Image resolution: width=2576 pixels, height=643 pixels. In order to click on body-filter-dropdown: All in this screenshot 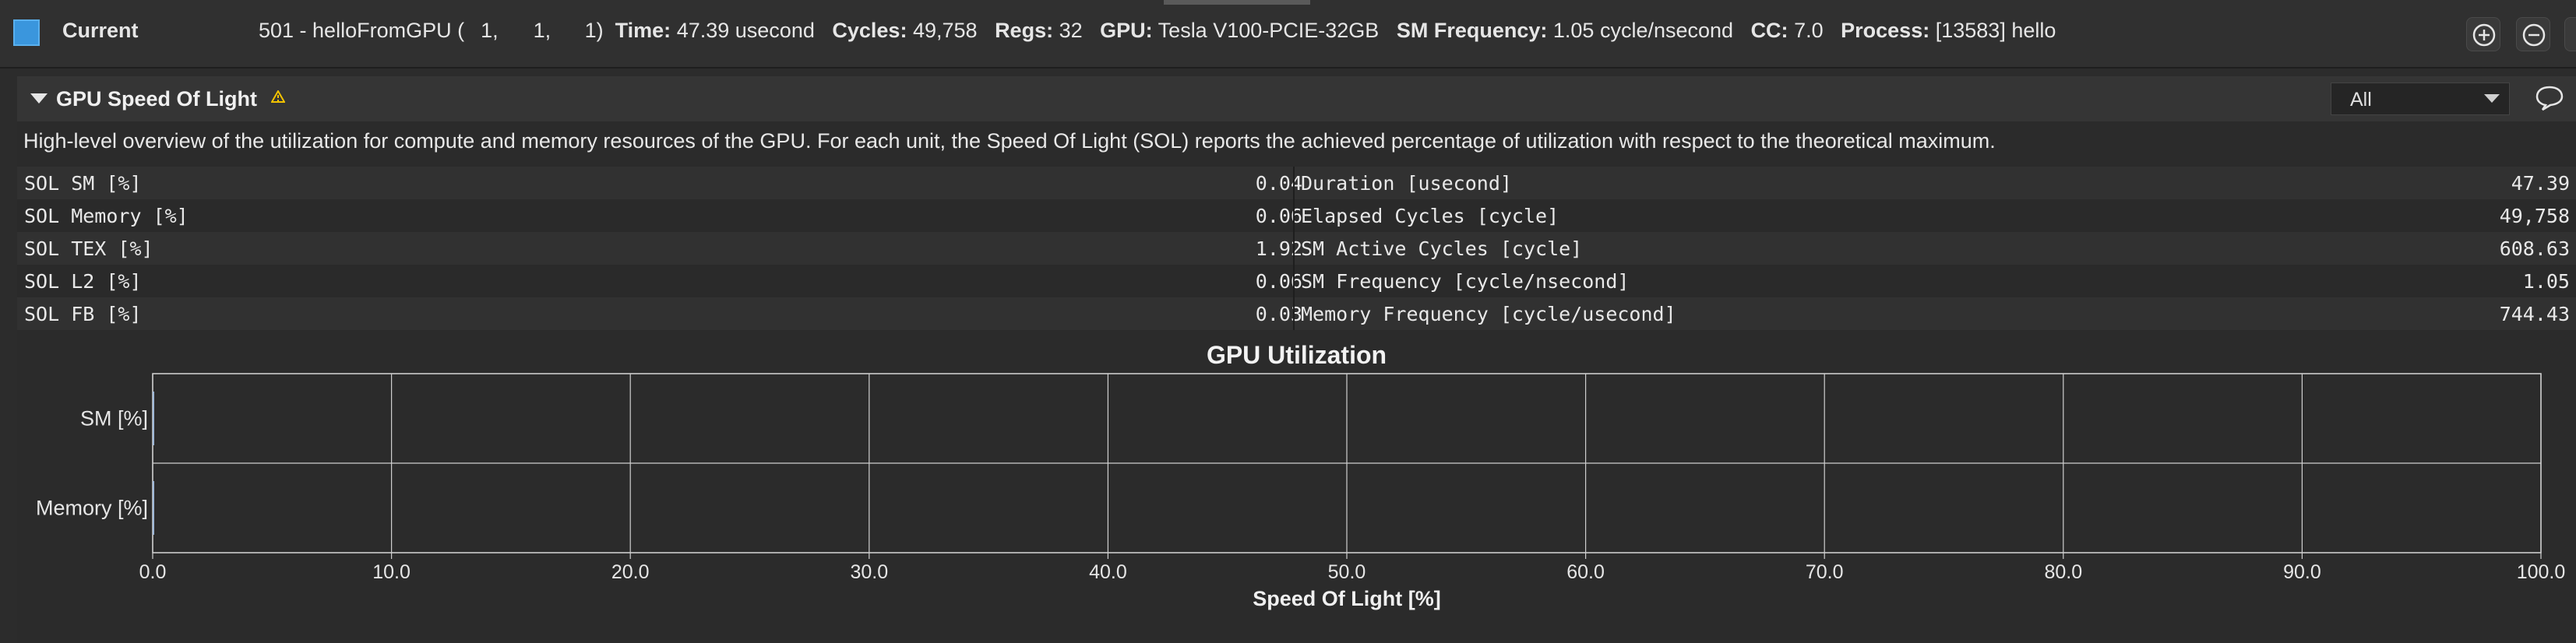, I will do `click(2420, 99)`.